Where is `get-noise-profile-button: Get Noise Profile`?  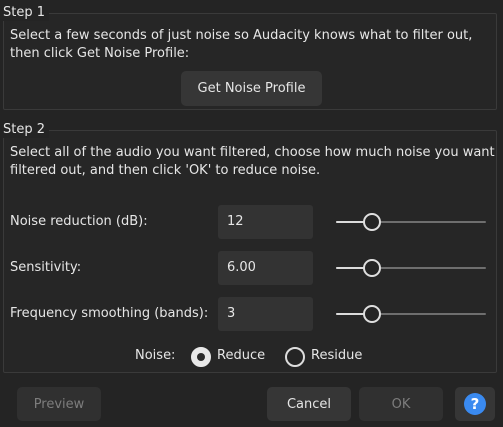
get-noise-profile-button: Get Noise Profile is located at coordinates (251, 88).